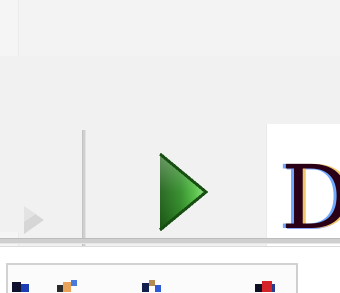 The image size is (340, 293). I want to click on tool-icon, so click(151, 284).